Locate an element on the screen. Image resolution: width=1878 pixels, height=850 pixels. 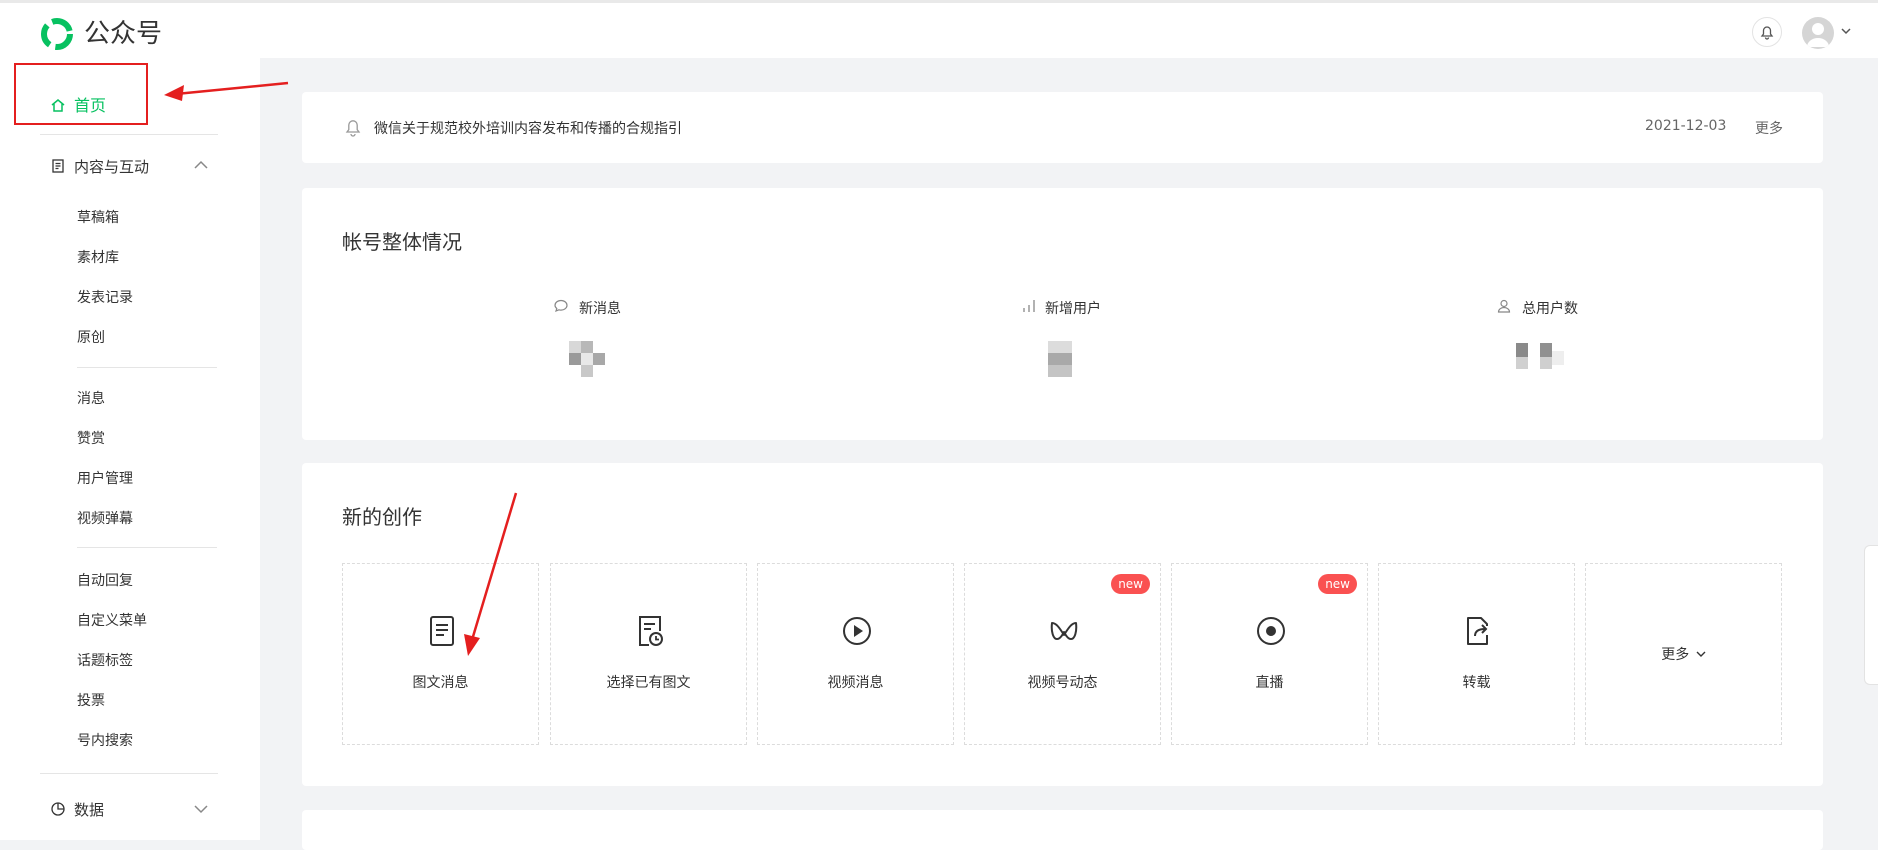
sidebar-item-auto-reply: 自动回复 is located at coordinates (105, 580).